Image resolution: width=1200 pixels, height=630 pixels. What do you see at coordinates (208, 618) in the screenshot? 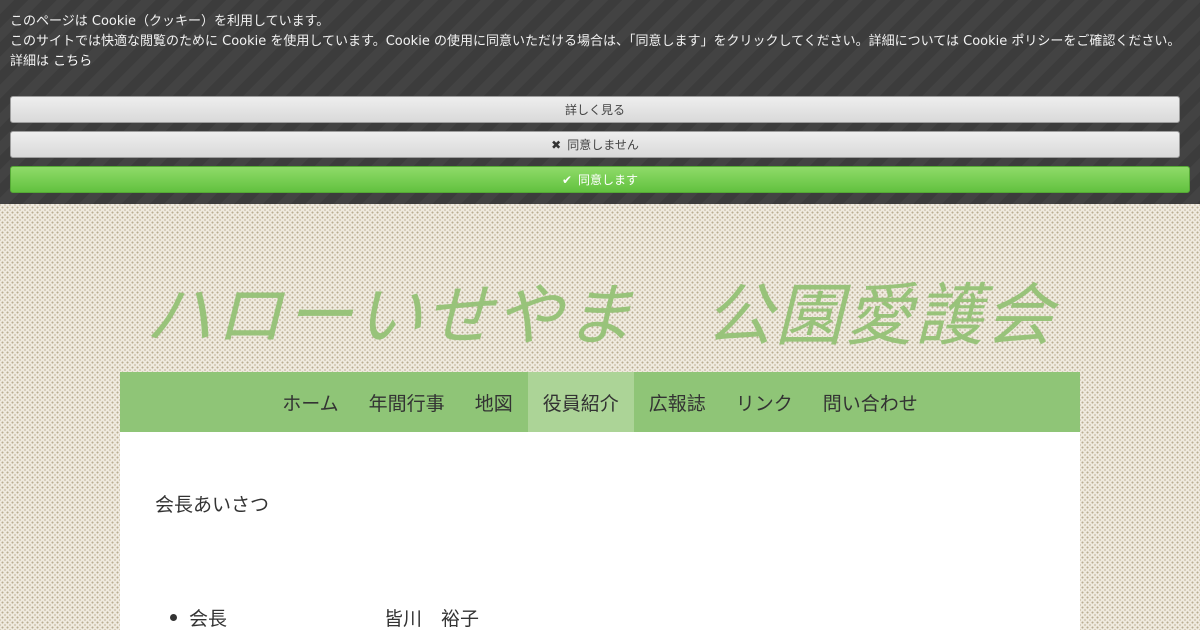
I see `officer-role: 会長` at bounding box center [208, 618].